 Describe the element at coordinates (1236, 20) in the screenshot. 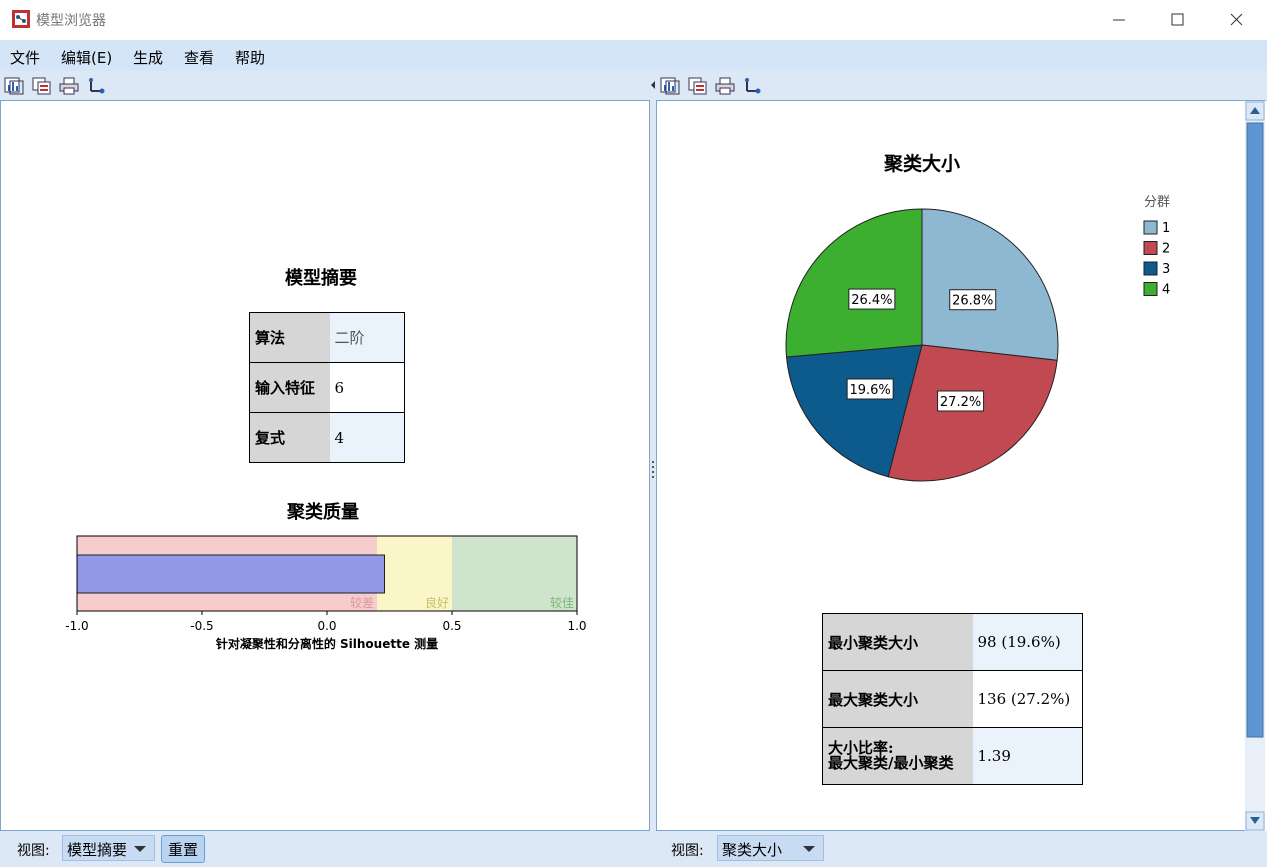

I see `close-icon` at that location.